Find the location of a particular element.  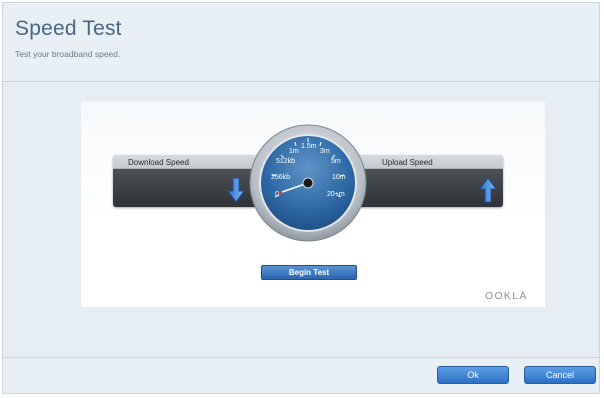

gauge-tick-10m: 10m is located at coordinates (339, 177).